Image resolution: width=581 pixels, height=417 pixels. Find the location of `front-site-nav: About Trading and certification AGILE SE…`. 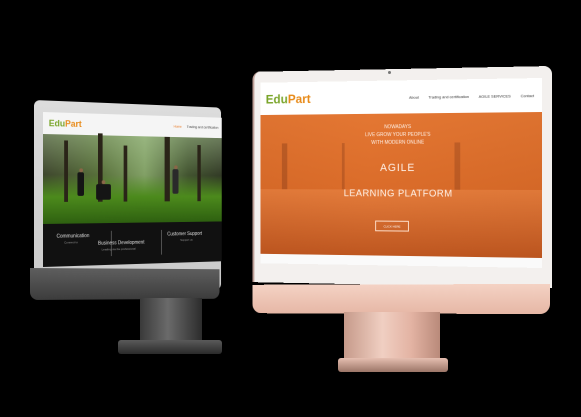

front-site-nav: About Trading and certification AGILE SE… is located at coordinates (475, 96).